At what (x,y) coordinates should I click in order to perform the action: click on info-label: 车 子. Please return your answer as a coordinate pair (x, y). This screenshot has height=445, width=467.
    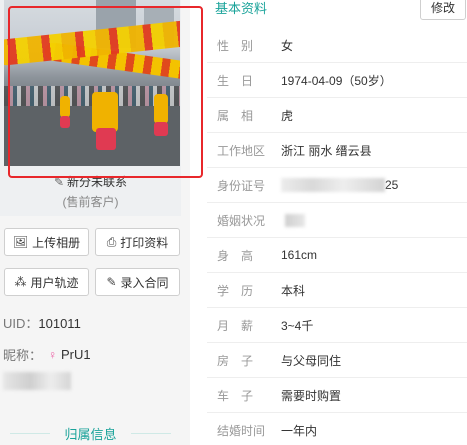
    Looking at the image, I should click on (235, 395).